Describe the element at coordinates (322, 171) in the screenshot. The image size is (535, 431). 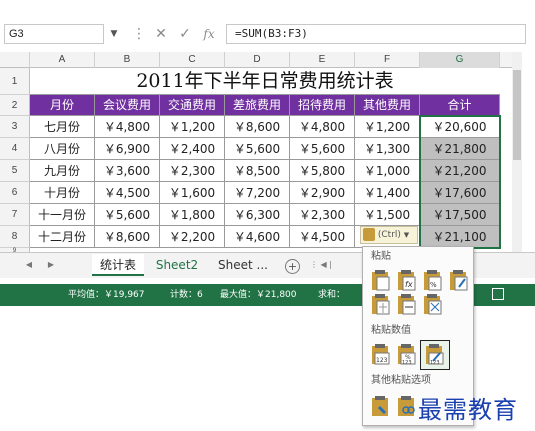
I see `table-cell: ￥5,800` at that location.